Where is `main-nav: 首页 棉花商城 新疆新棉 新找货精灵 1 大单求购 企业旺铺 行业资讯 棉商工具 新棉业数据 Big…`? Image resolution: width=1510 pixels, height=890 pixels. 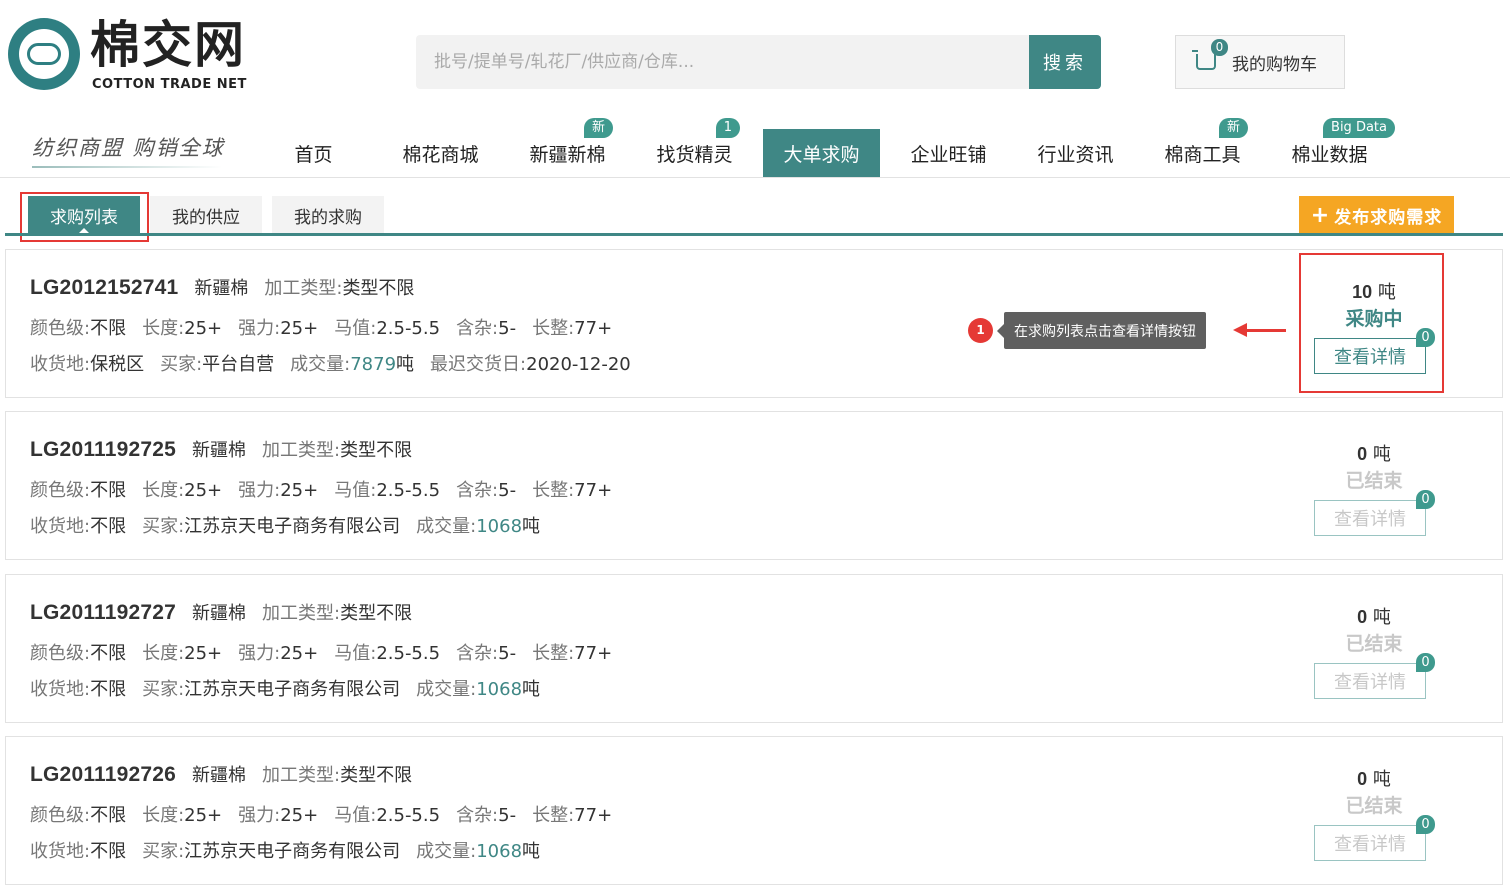 main-nav: 首页 棉花商城 新疆新棉 新找货精灵 1 大单求购 企业旺铺 行业资讯 棉商工具 新棉业数据 Big… is located at coordinates (822, 147).